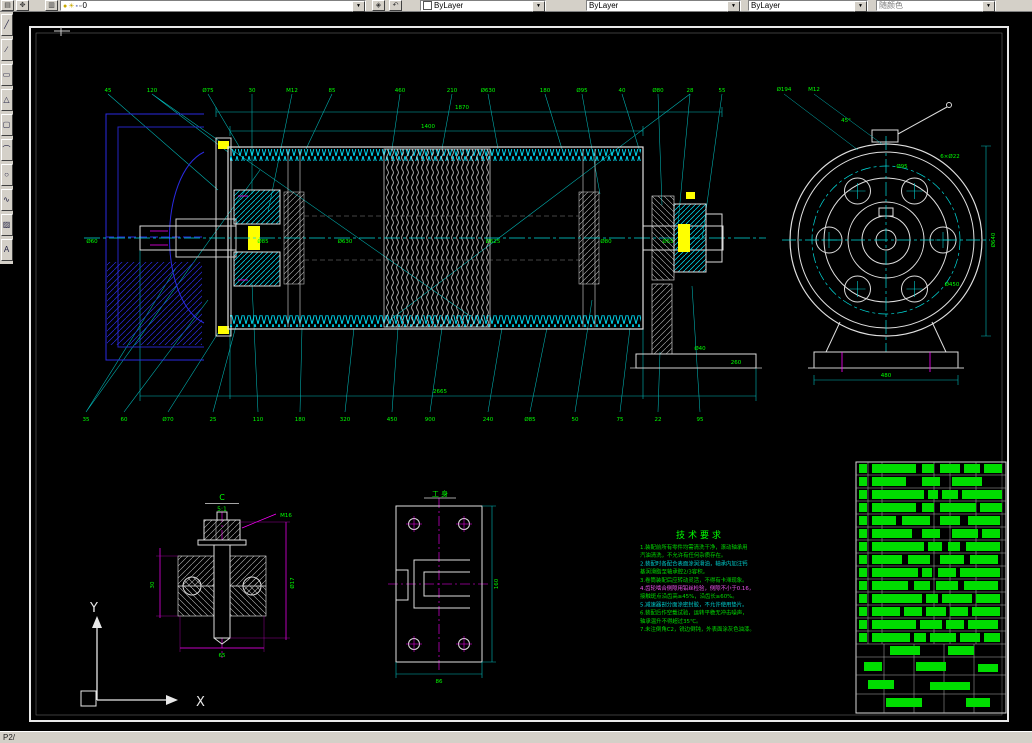  I want to click on dimension-label: 1400, so click(428, 127).